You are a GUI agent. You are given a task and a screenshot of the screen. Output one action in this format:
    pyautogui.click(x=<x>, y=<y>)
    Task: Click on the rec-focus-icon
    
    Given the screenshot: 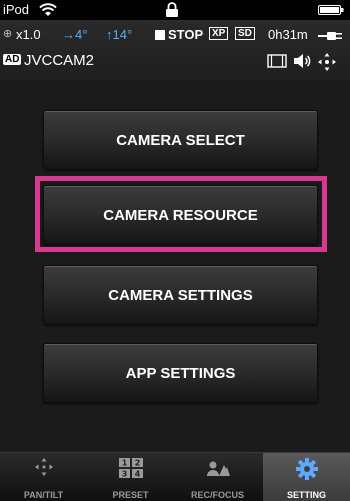 What is the action you would take?
    pyautogui.click(x=218, y=468)
    